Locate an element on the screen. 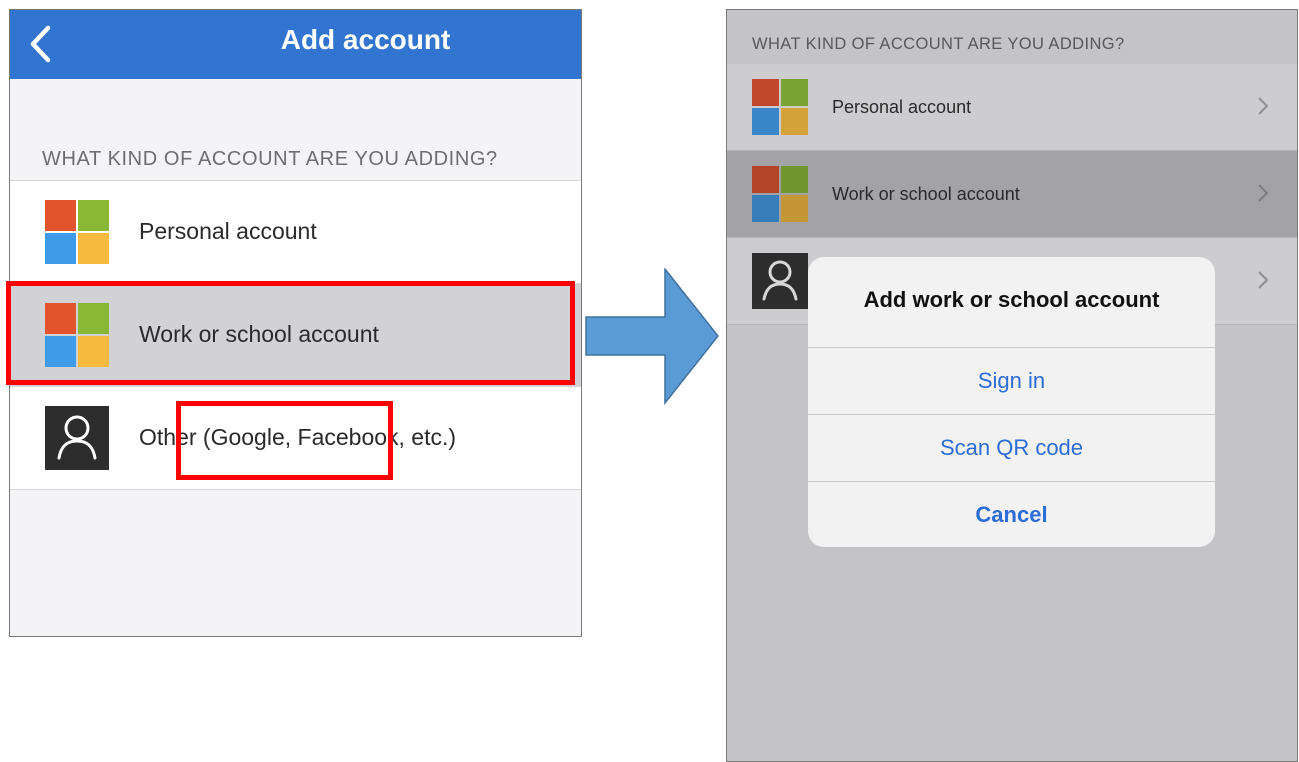 The height and width of the screenshot is (762, 1299). nav-bar: Add account is located at coordinates (295, 44).